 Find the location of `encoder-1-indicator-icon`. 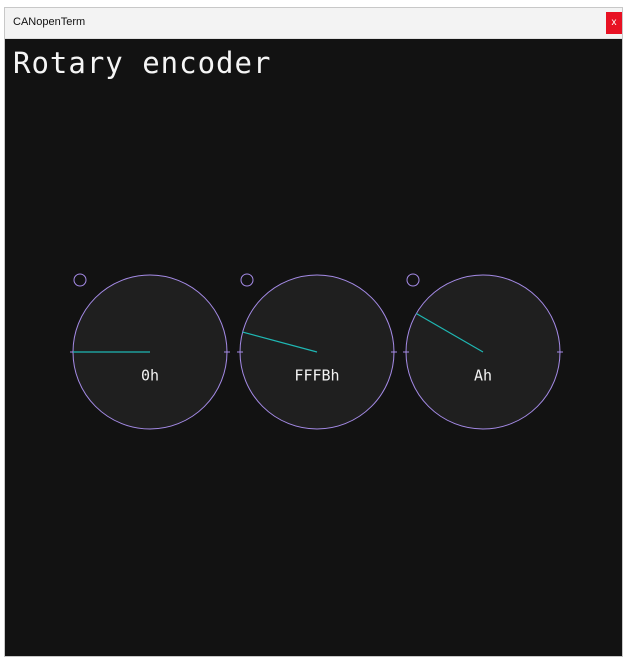

encoder-1-indicator-icon is located at coordinates (80, 280).